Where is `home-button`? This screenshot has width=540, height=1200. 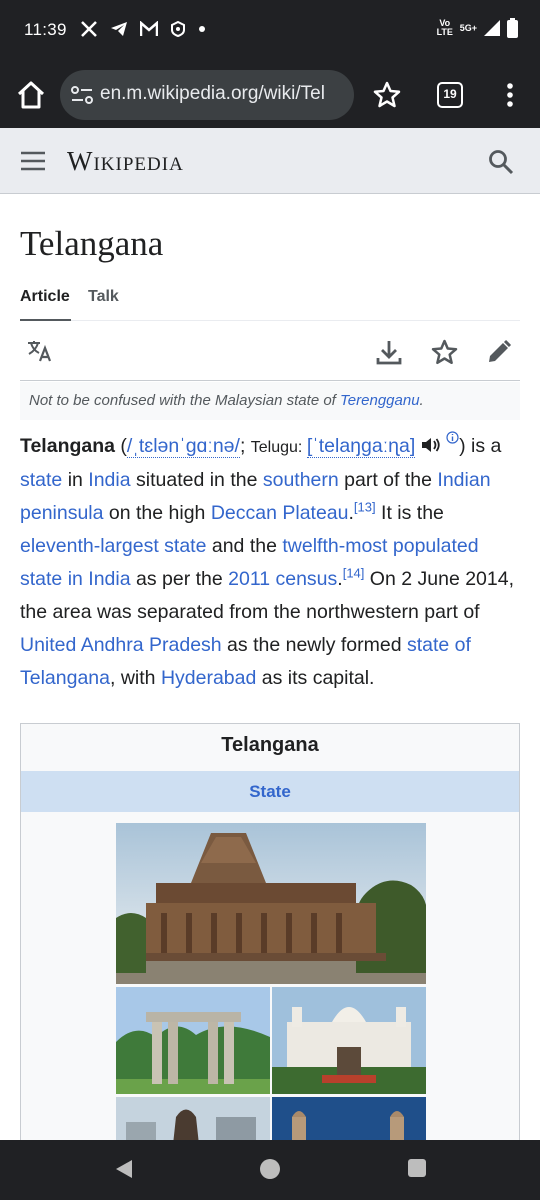 home-button is located at coordinates (31, 95).